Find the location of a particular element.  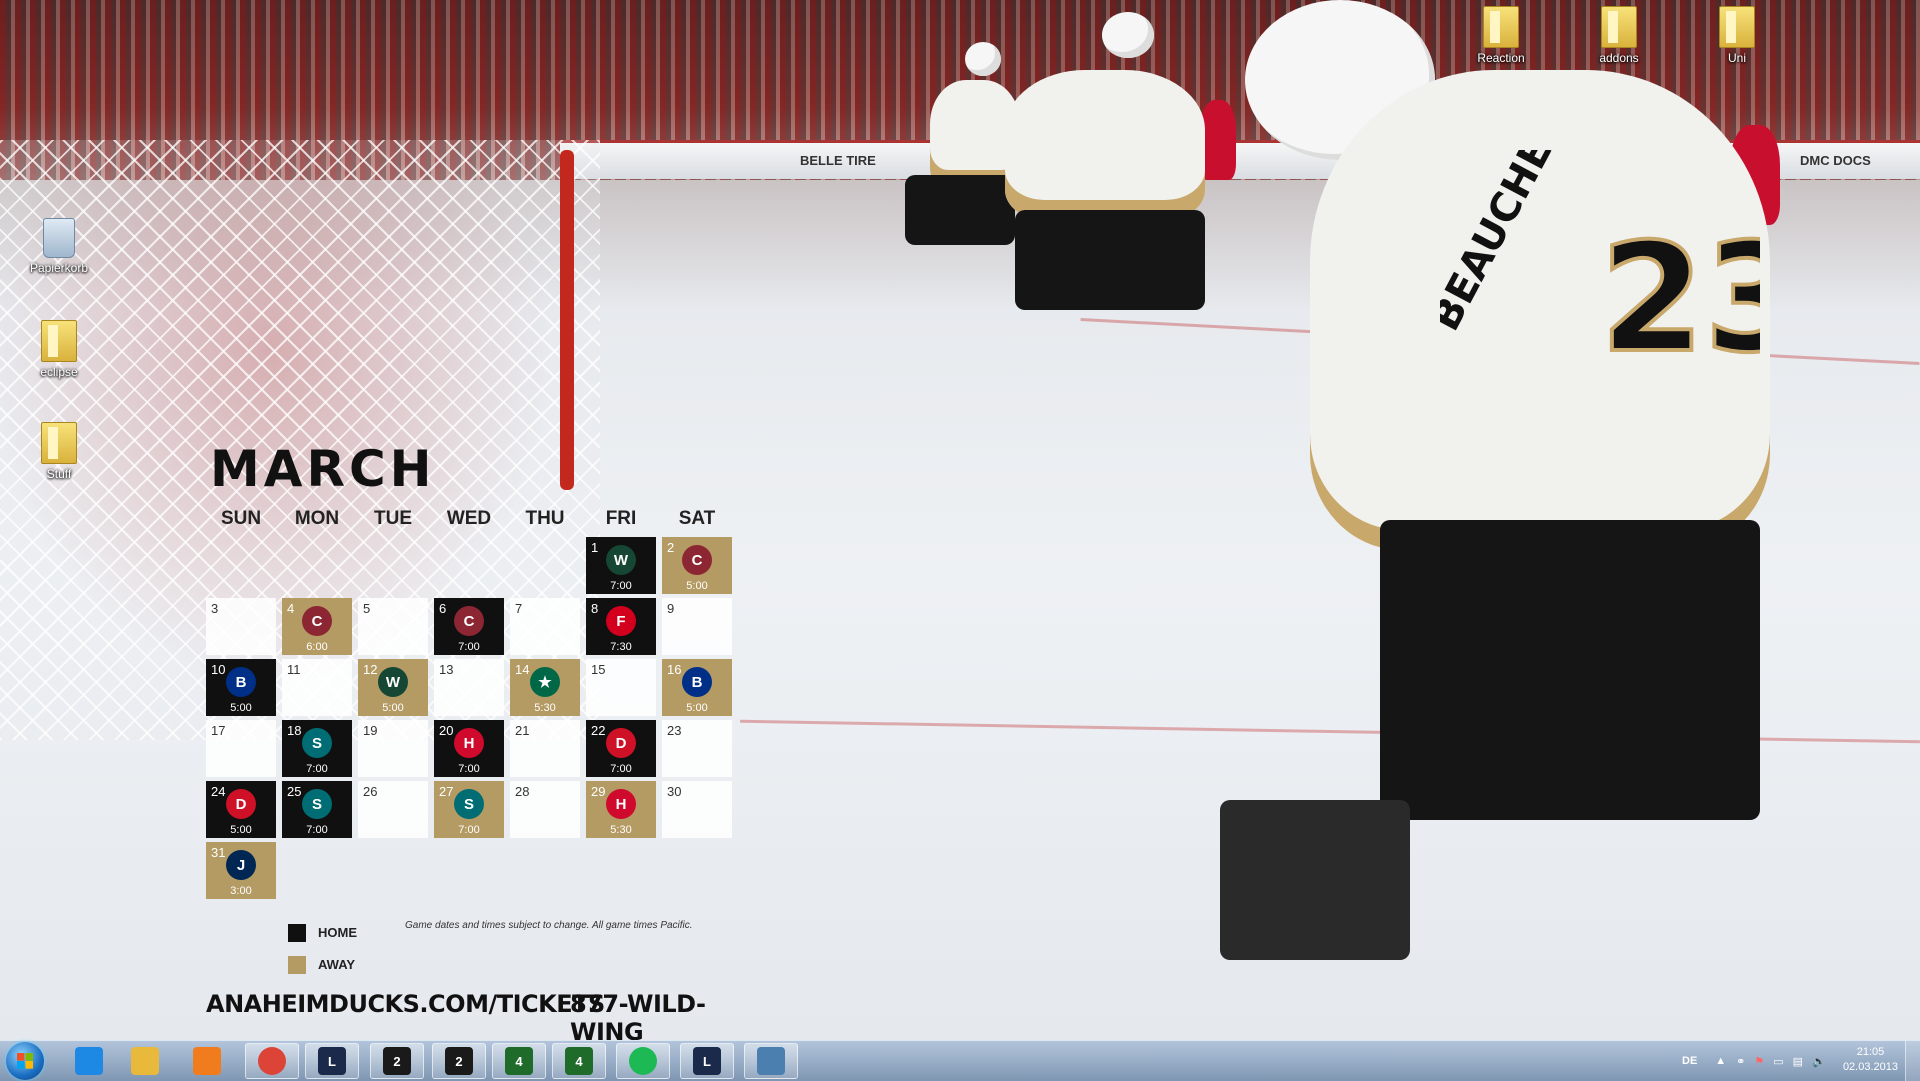

desktop-icon-eclipse: eclipse is located at coordinates (59, 349).